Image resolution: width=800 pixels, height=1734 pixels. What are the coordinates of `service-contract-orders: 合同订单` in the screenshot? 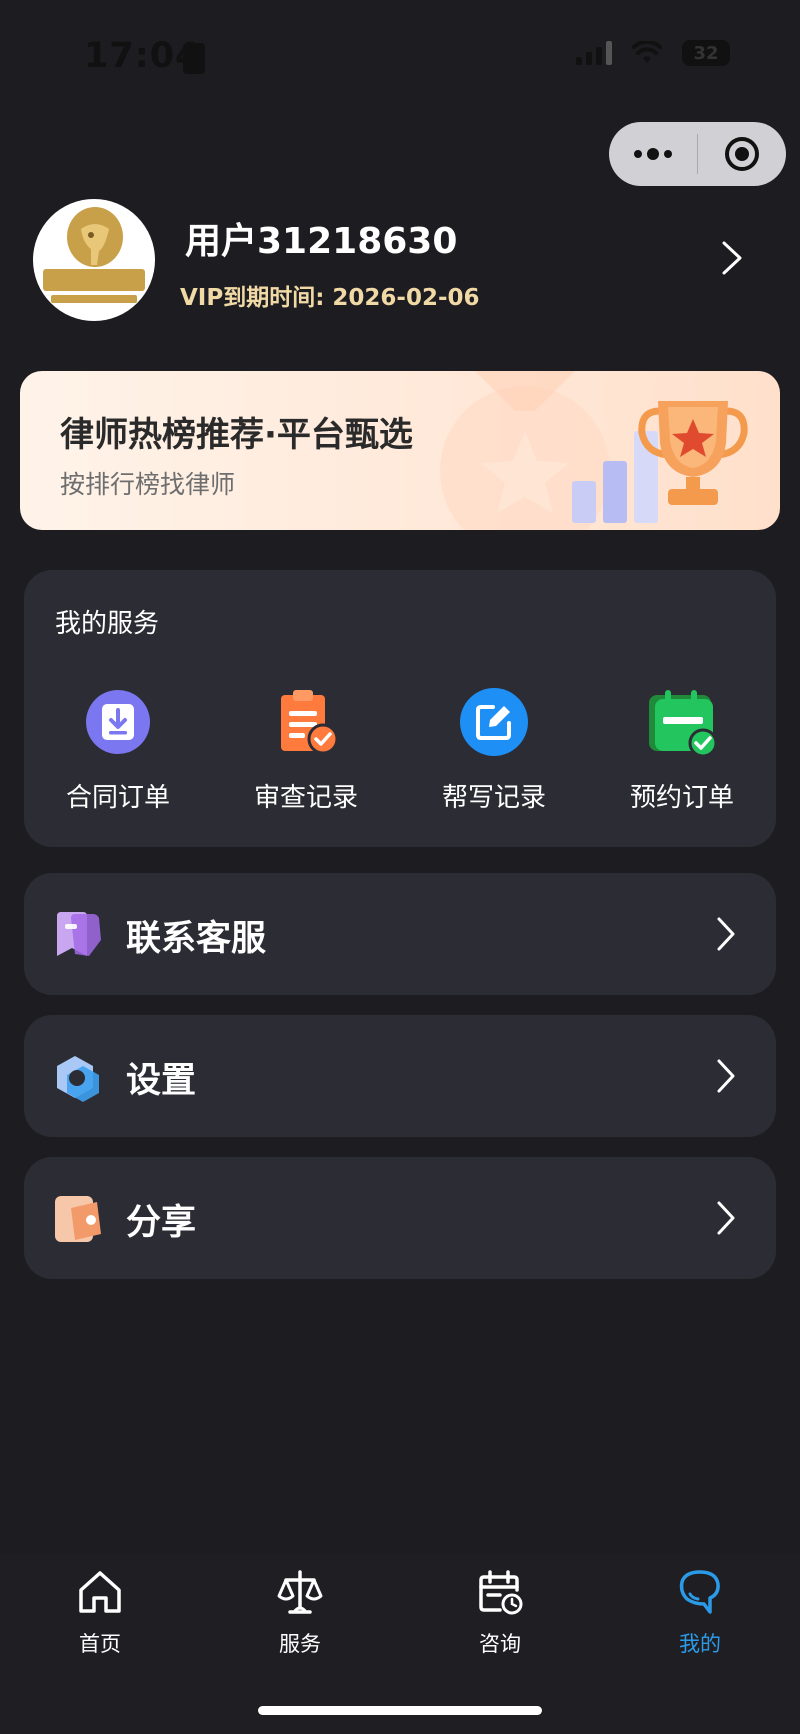 It's located at (118, 750).